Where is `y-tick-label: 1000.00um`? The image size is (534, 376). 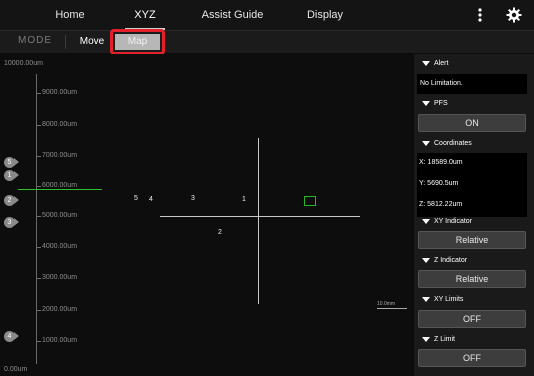 y-tick-label: 1000.00um is located at coordinates (60, 340).